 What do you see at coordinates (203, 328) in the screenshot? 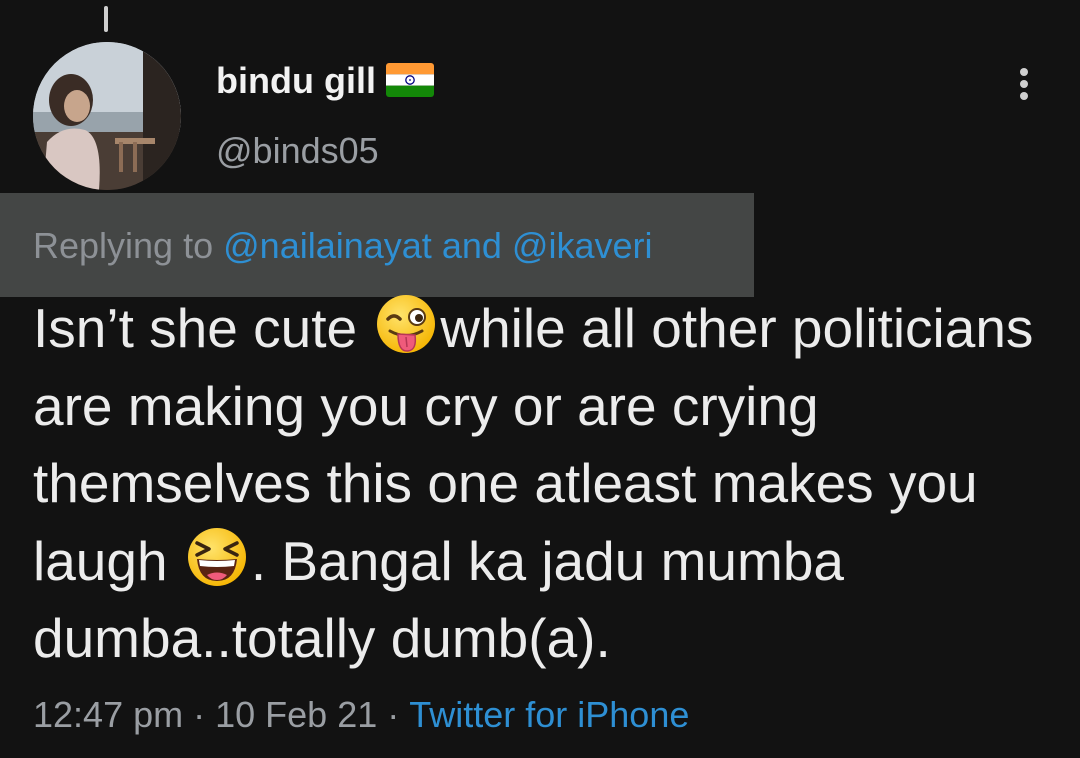
I see `tweet-text-part-1: Isn’t she cute` at bounding box center [203, 328].